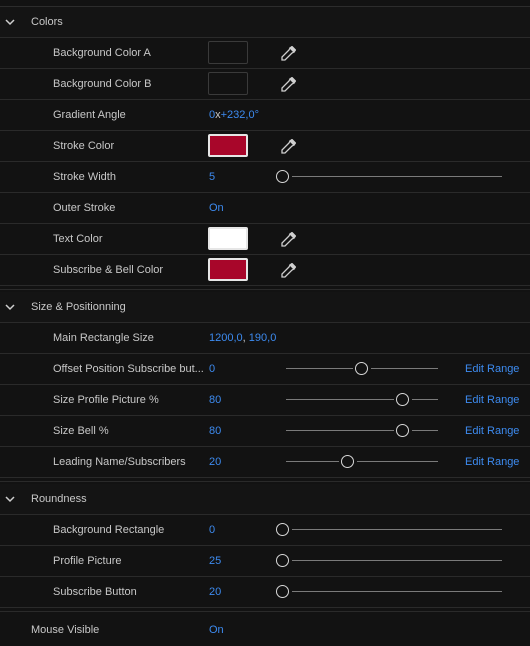 This screenshot has height=646, width=530. I want to click on top-divider, so click(265, 3).